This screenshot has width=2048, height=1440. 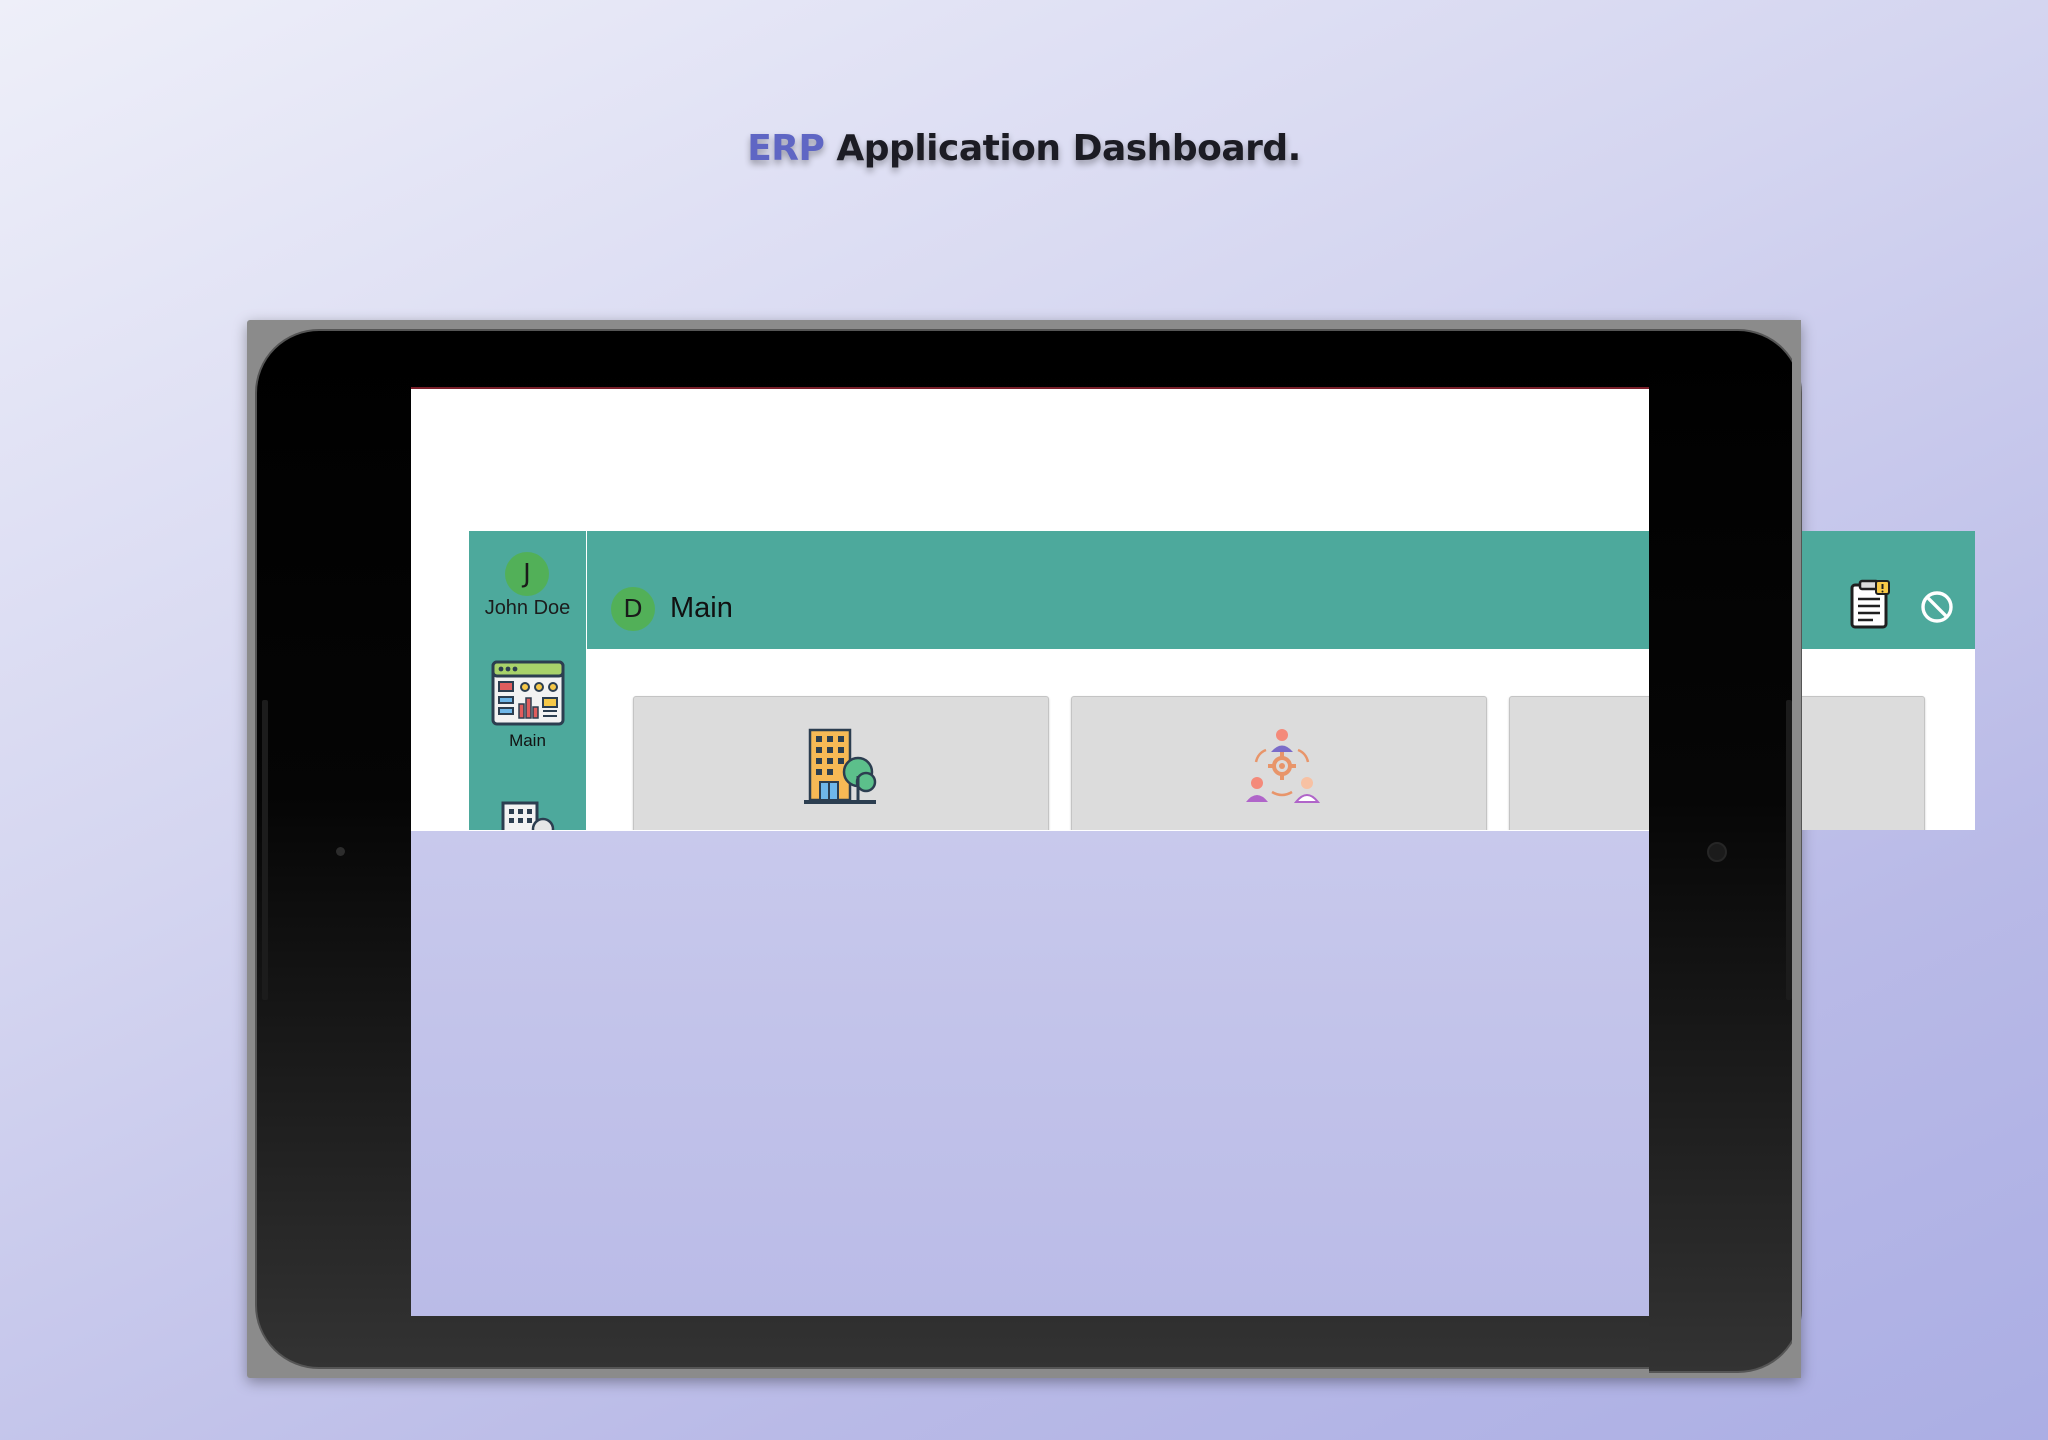 I want to click on tablet-camera, so click(x=1717, y=852).